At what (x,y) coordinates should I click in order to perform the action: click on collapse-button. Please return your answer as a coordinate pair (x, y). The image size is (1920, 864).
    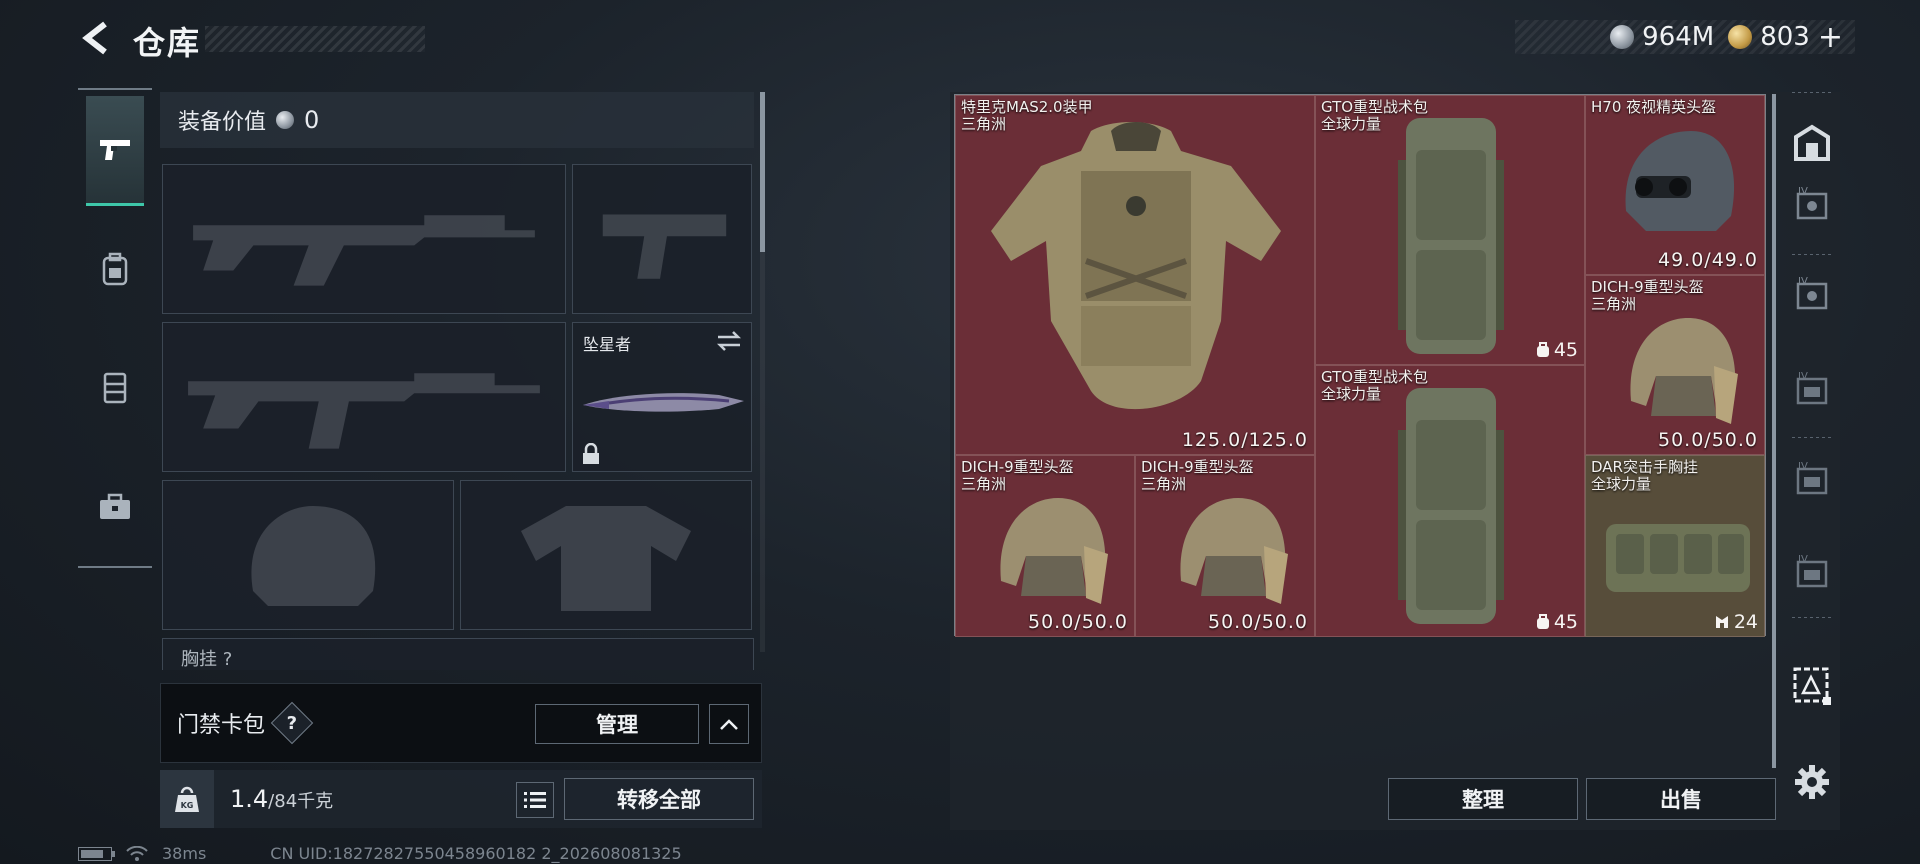
    Looking at the image, I should click on (729, 724).